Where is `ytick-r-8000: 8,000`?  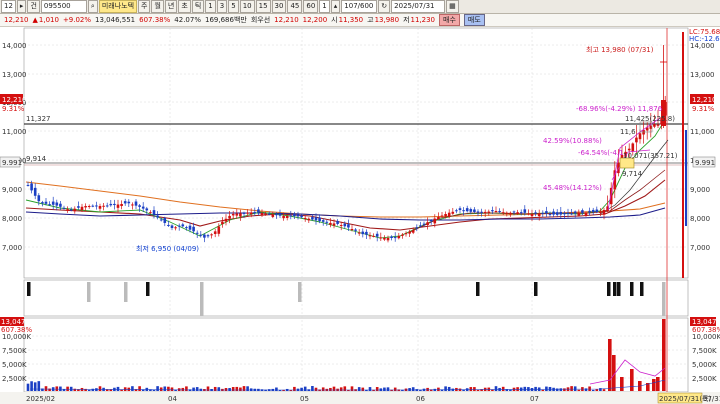 ytick-r-8000: 8,000 is located at coordinates (700, 219).